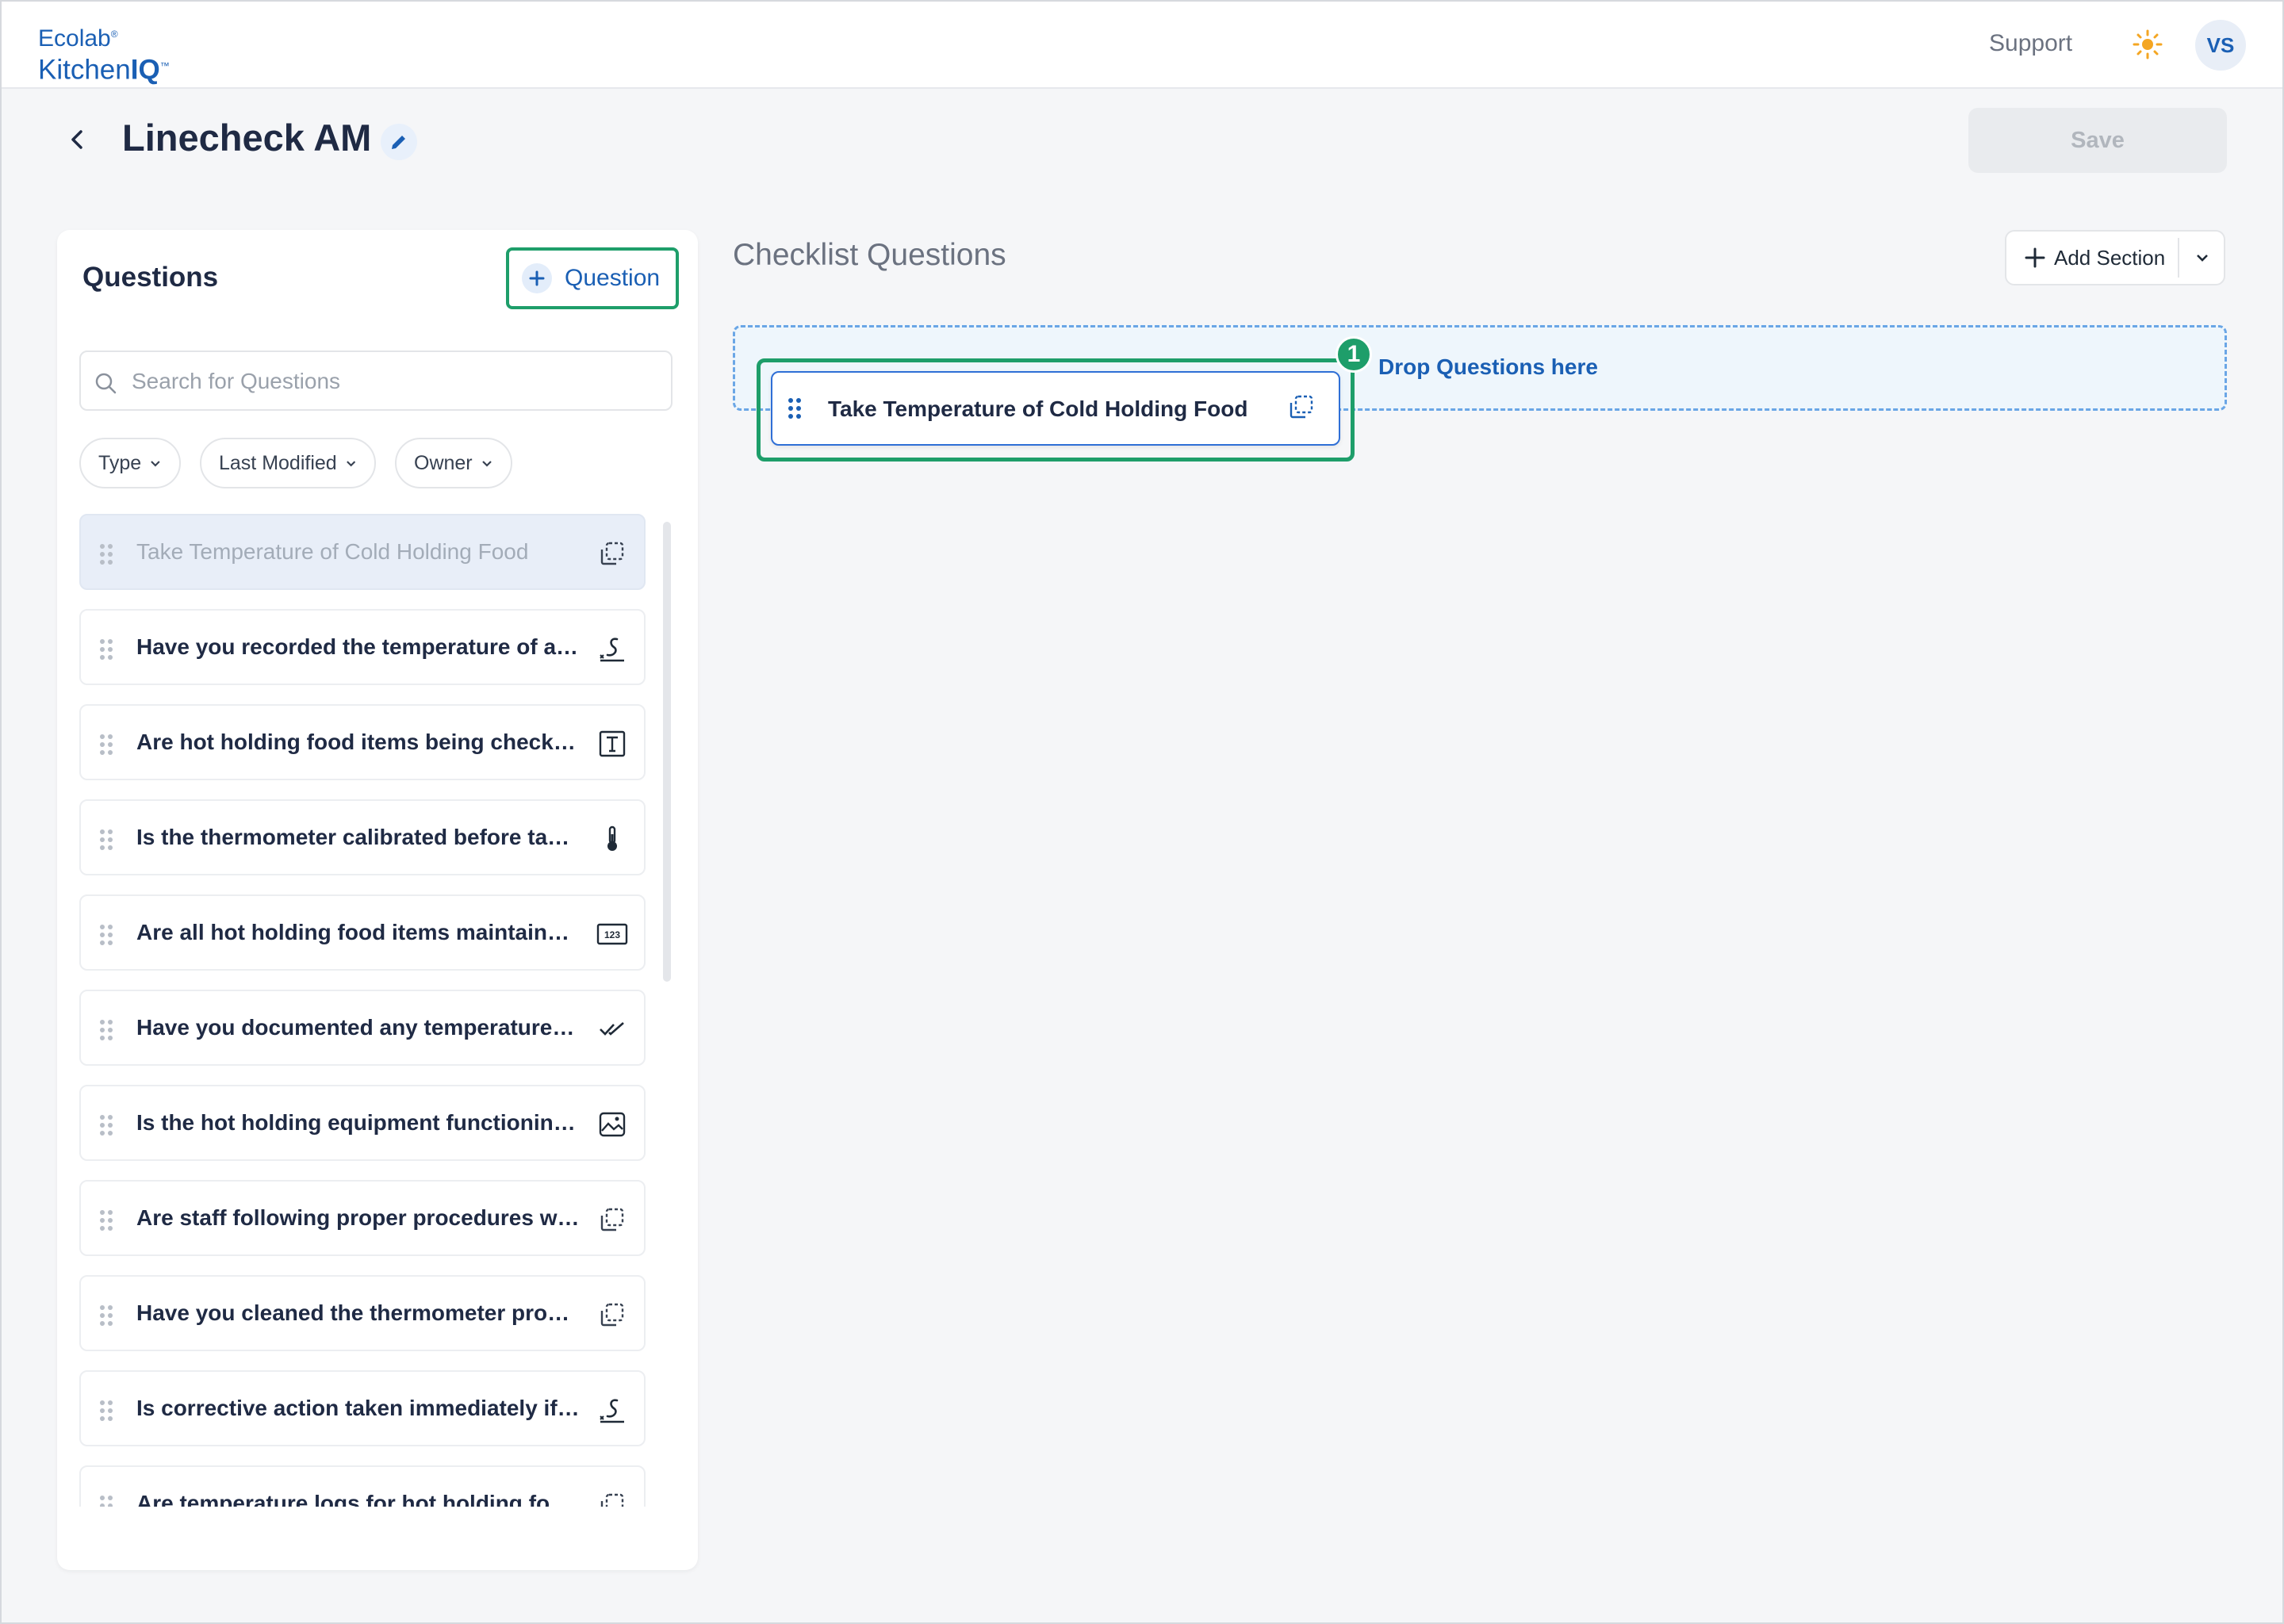  I want to click on split-divider, so click(2178, 258).